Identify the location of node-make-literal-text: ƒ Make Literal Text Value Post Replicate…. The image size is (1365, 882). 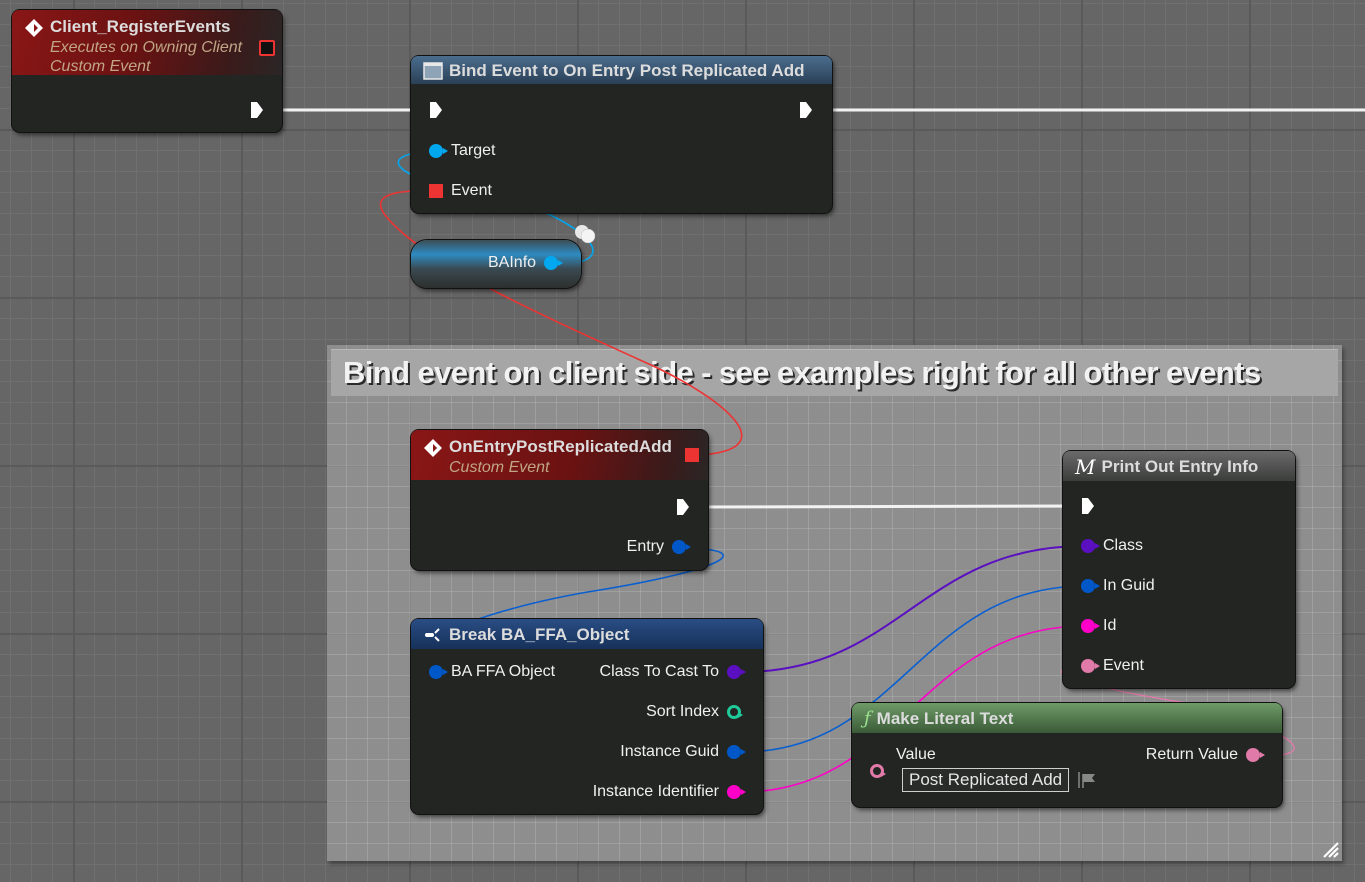
(1067, 755).